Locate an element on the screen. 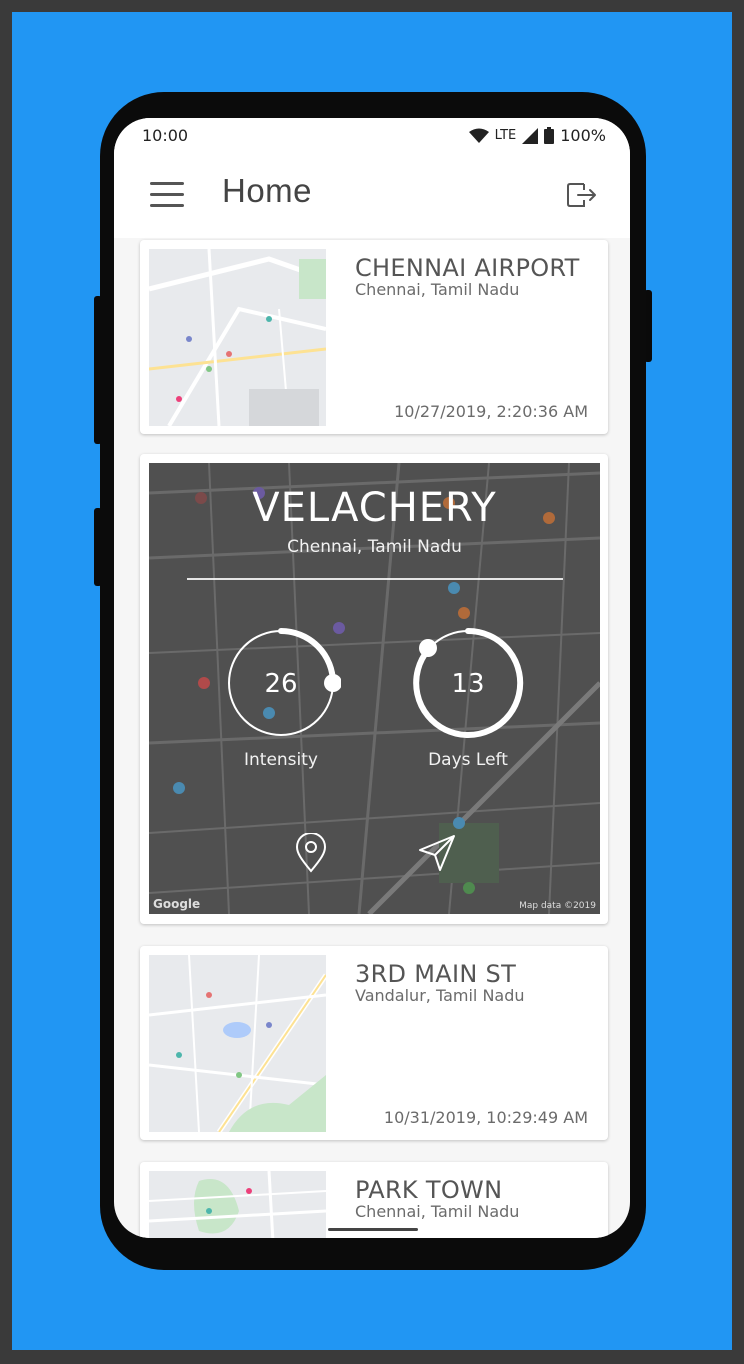  status-indicators: LTE 100% is located at coordinates (537, 135).